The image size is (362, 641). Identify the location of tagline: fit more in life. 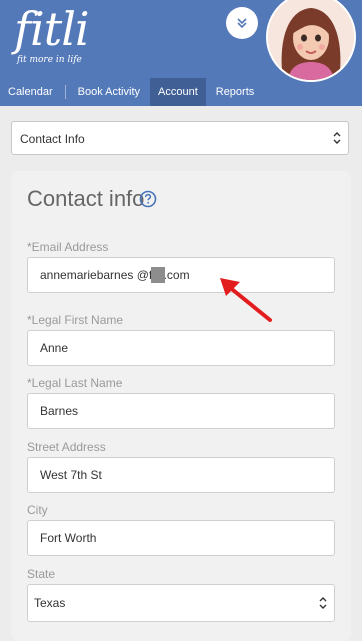
(49, 60).